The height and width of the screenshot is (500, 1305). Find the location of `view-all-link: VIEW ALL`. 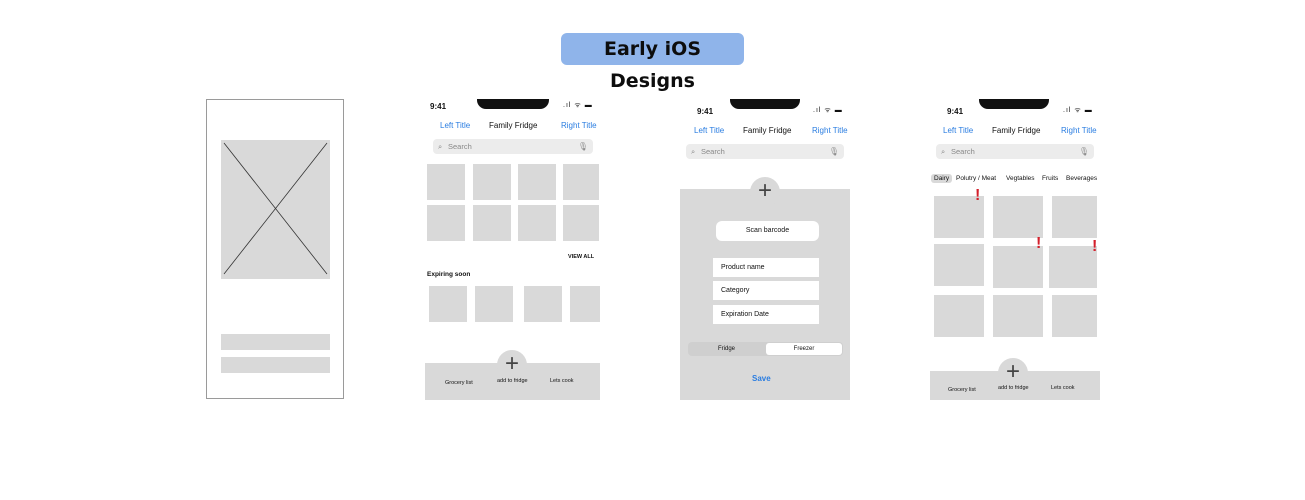

view-all-link: VIEW ALL is located at coordinates (581, 257).